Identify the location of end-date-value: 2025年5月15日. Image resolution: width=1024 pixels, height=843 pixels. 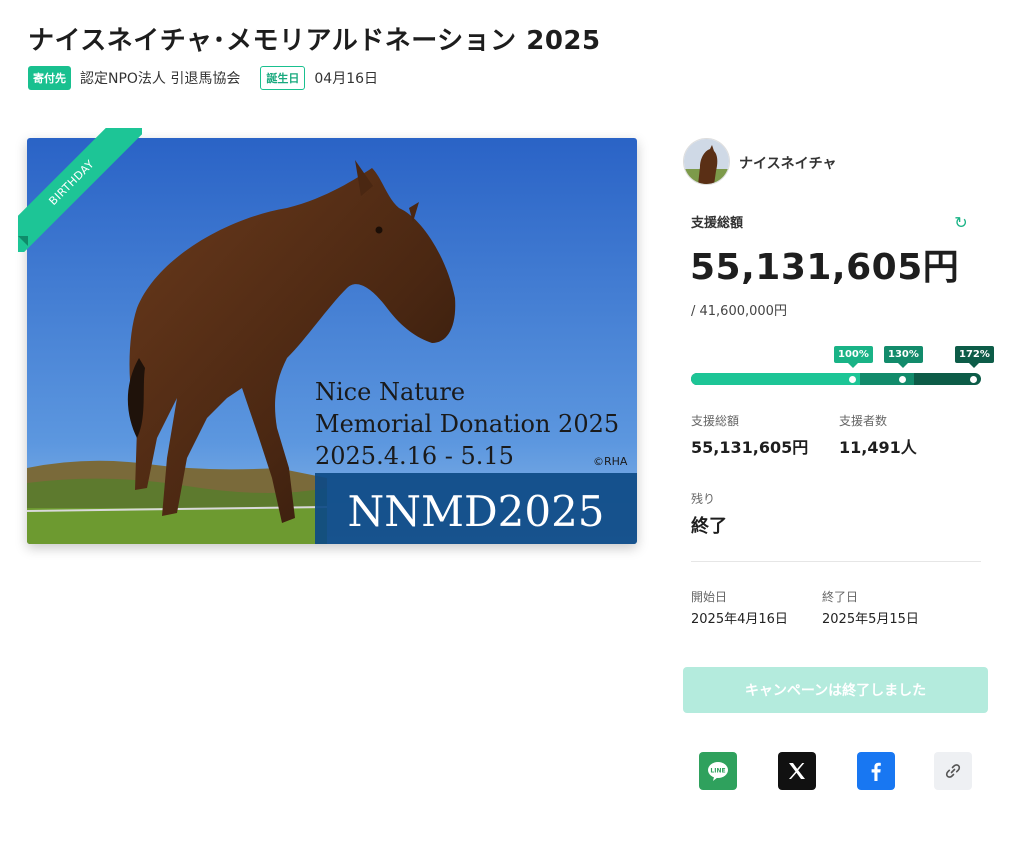
(870, 619).